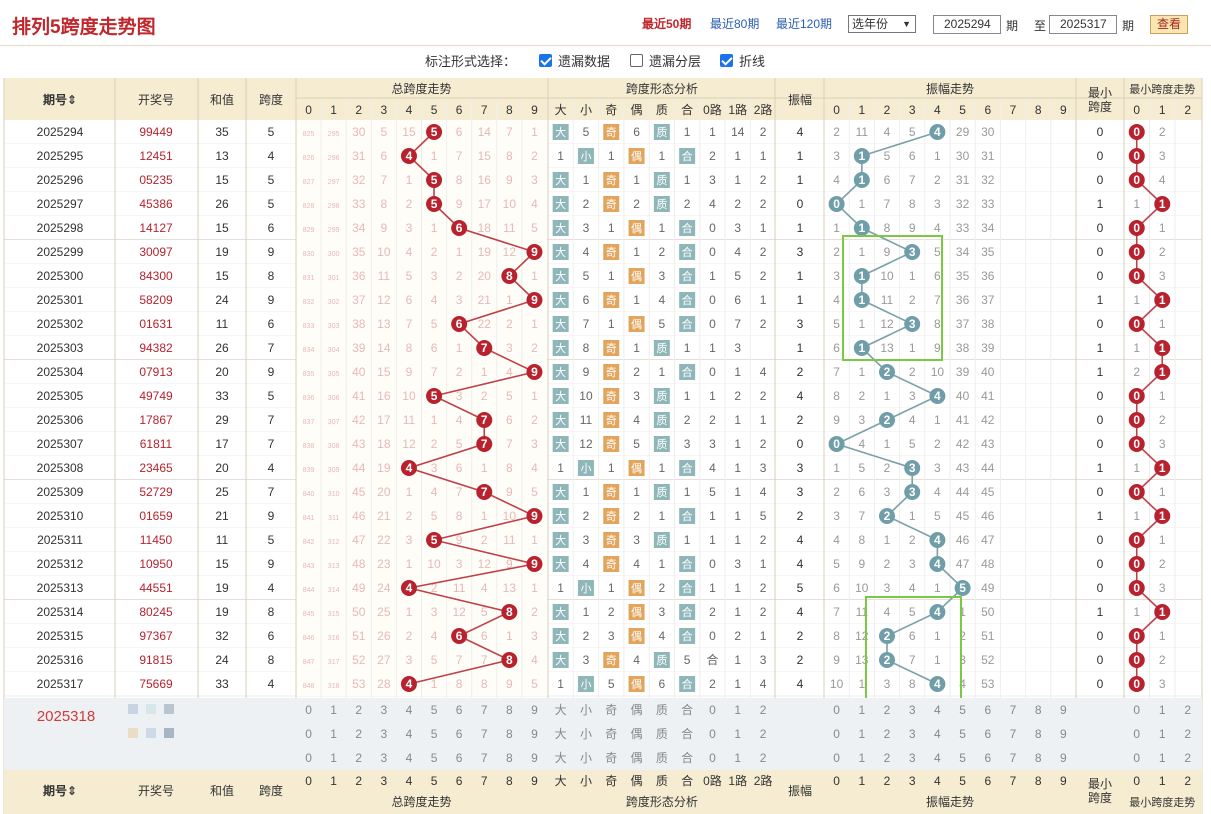 Image resolution: width=1211 pixels, height=814 pixels. I want to click on amp-ball-number: 4, so click(937, 564).